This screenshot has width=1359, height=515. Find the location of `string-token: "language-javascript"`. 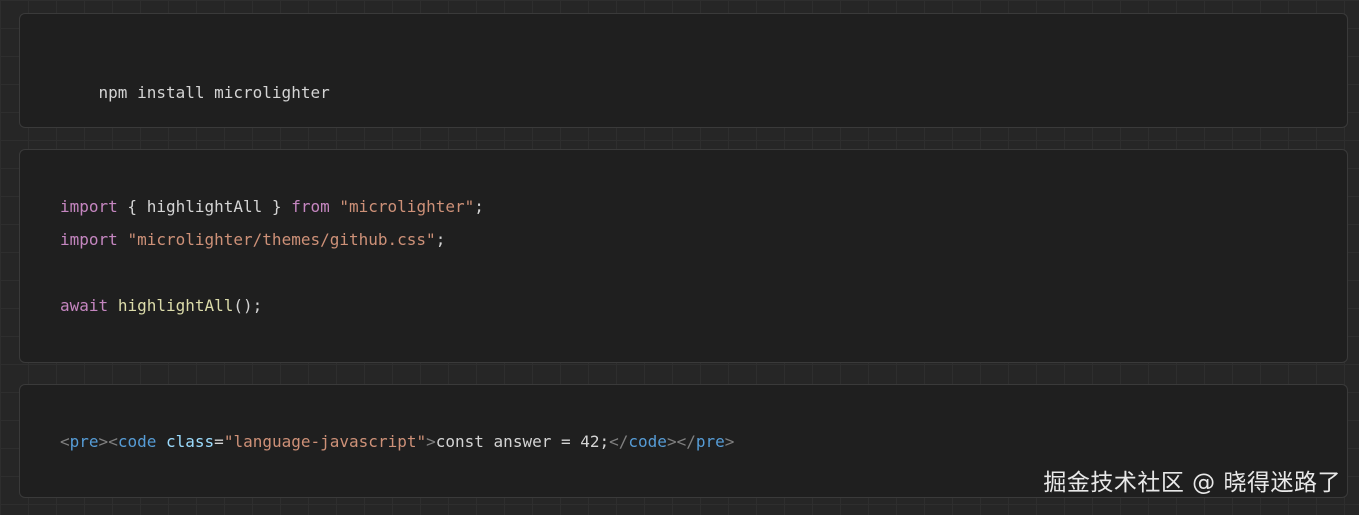

string-token: "language-javascript" is located at coordinates (325, 441).